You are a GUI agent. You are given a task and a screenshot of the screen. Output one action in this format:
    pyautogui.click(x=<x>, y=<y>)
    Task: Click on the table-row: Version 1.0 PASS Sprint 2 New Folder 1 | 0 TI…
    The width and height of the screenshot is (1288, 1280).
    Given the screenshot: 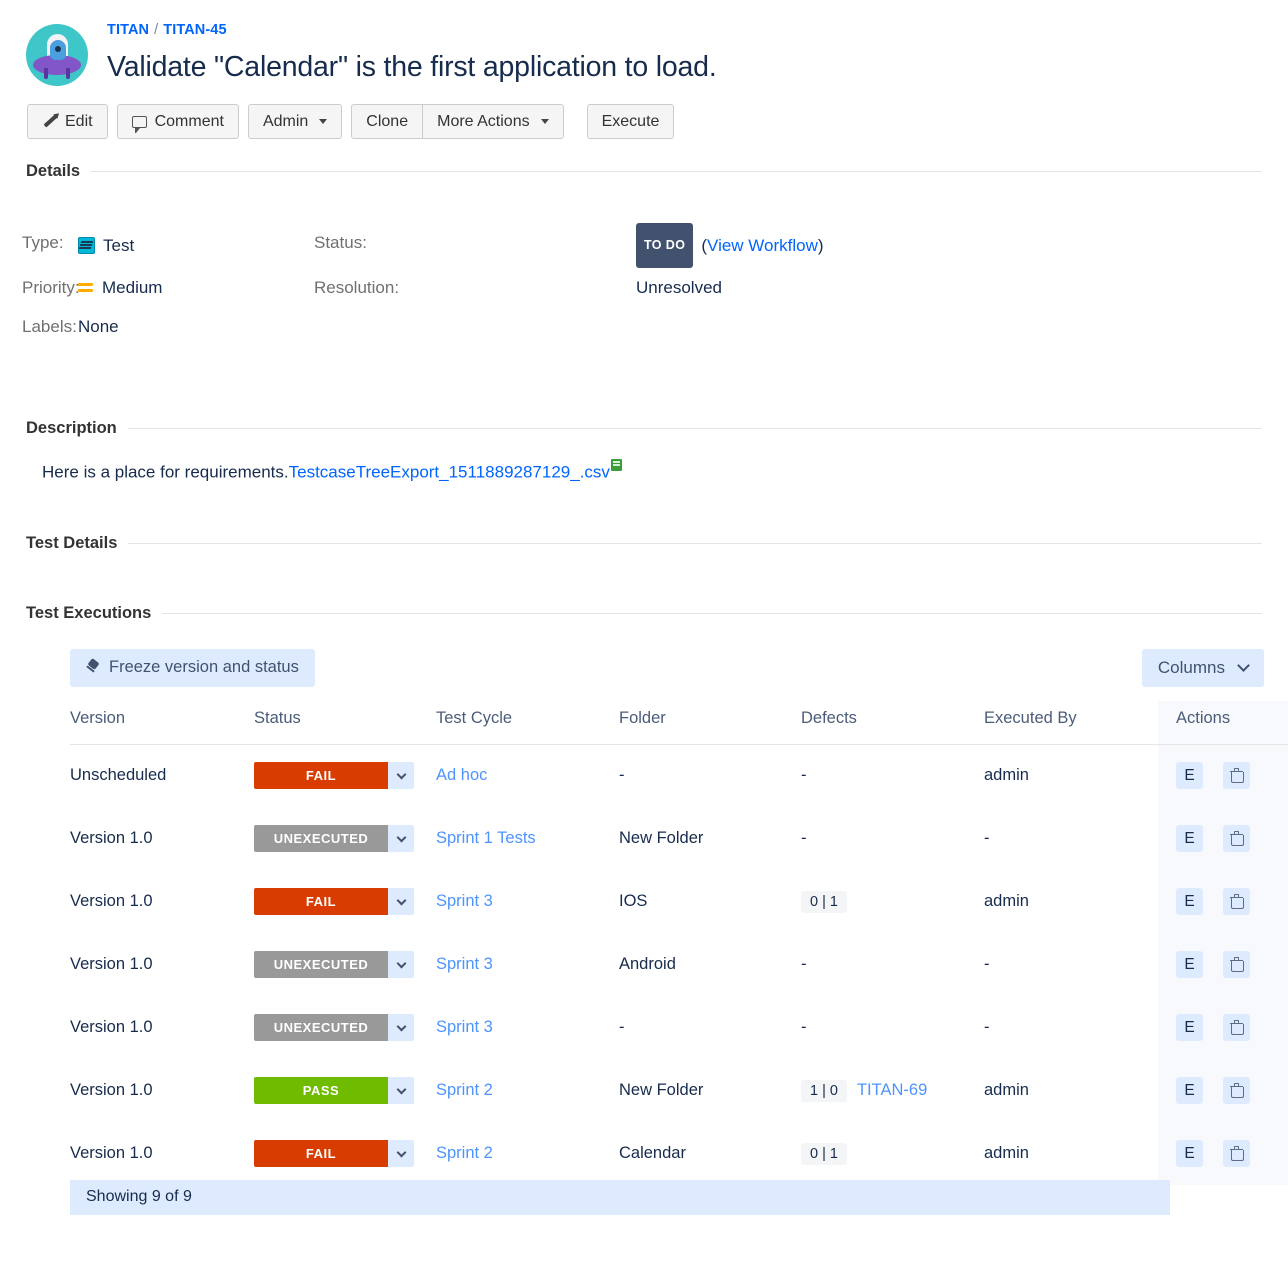 What is the action you would take?
    pyautogui.click(x=679, y=1091)
    